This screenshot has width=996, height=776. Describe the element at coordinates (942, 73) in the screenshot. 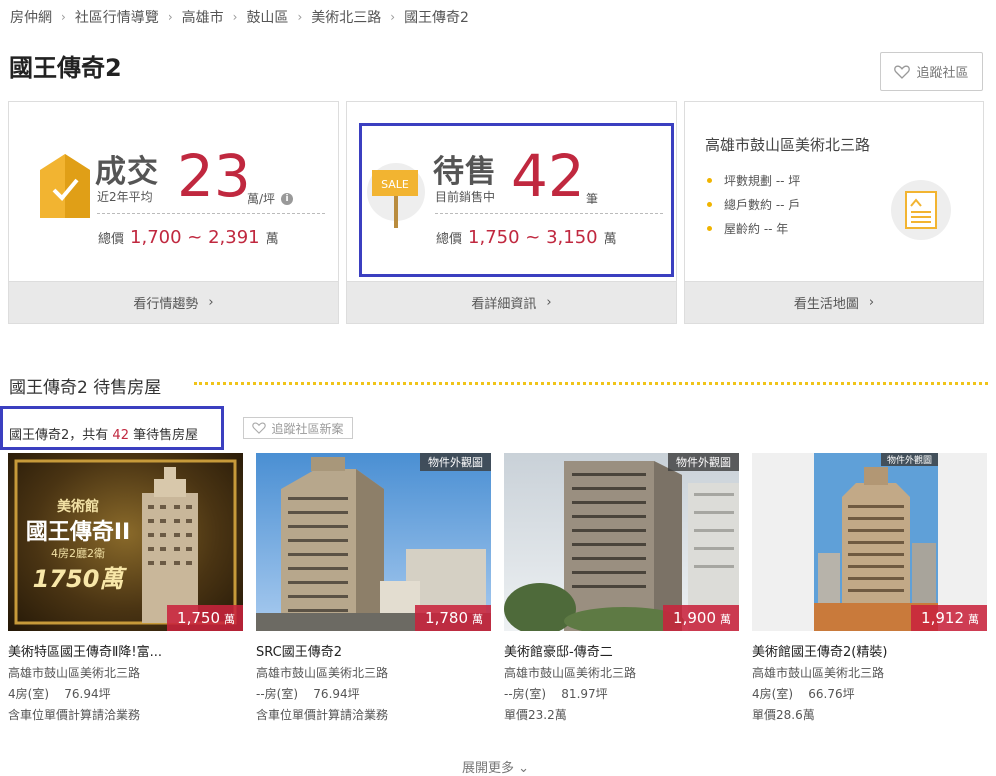

I see `follow-community-label: 追蹤社區` at that location.